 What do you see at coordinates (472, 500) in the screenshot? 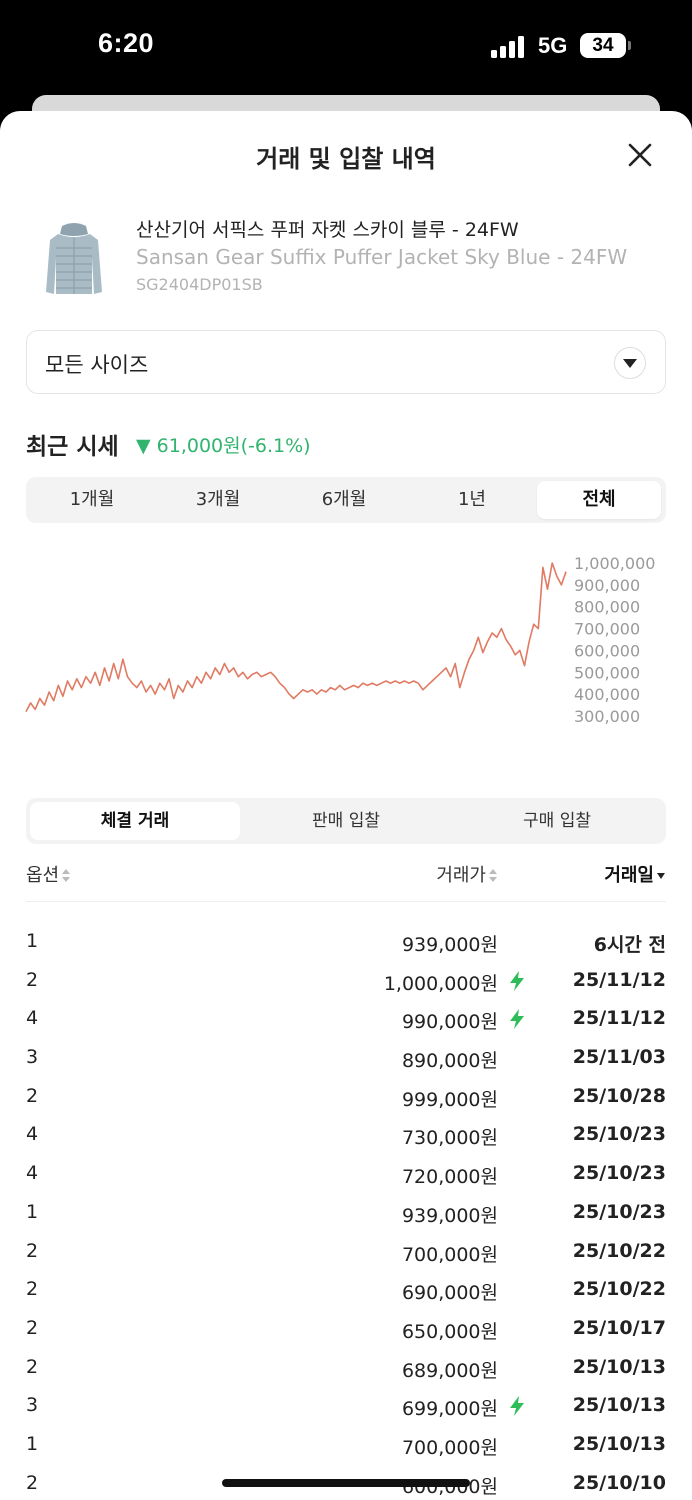
I see `period-tab-1y: 1년` at bounding box center [472, 500].